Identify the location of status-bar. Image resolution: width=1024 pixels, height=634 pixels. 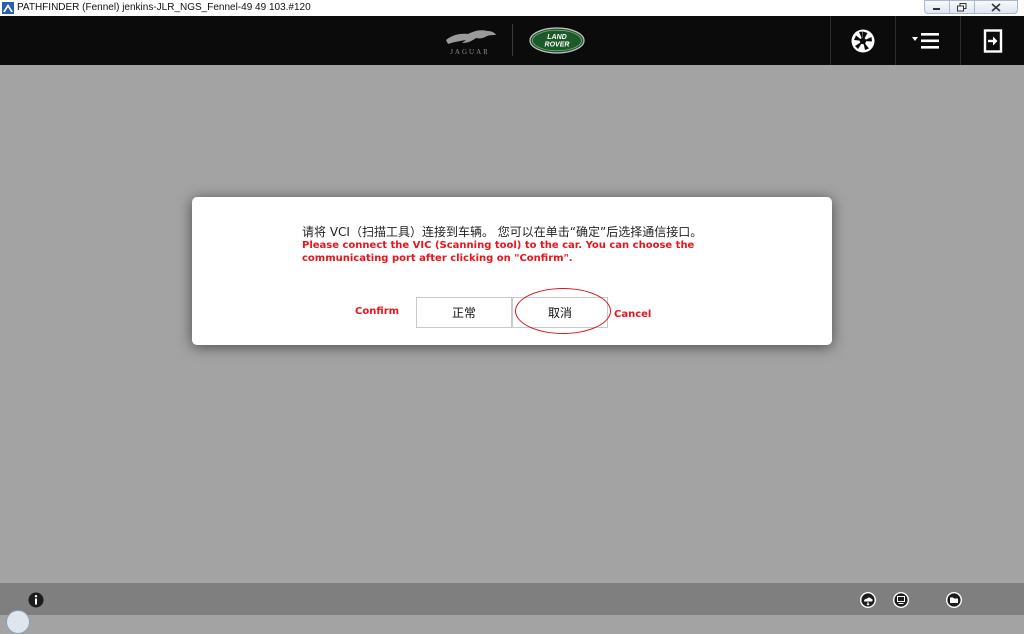
(512, 608).